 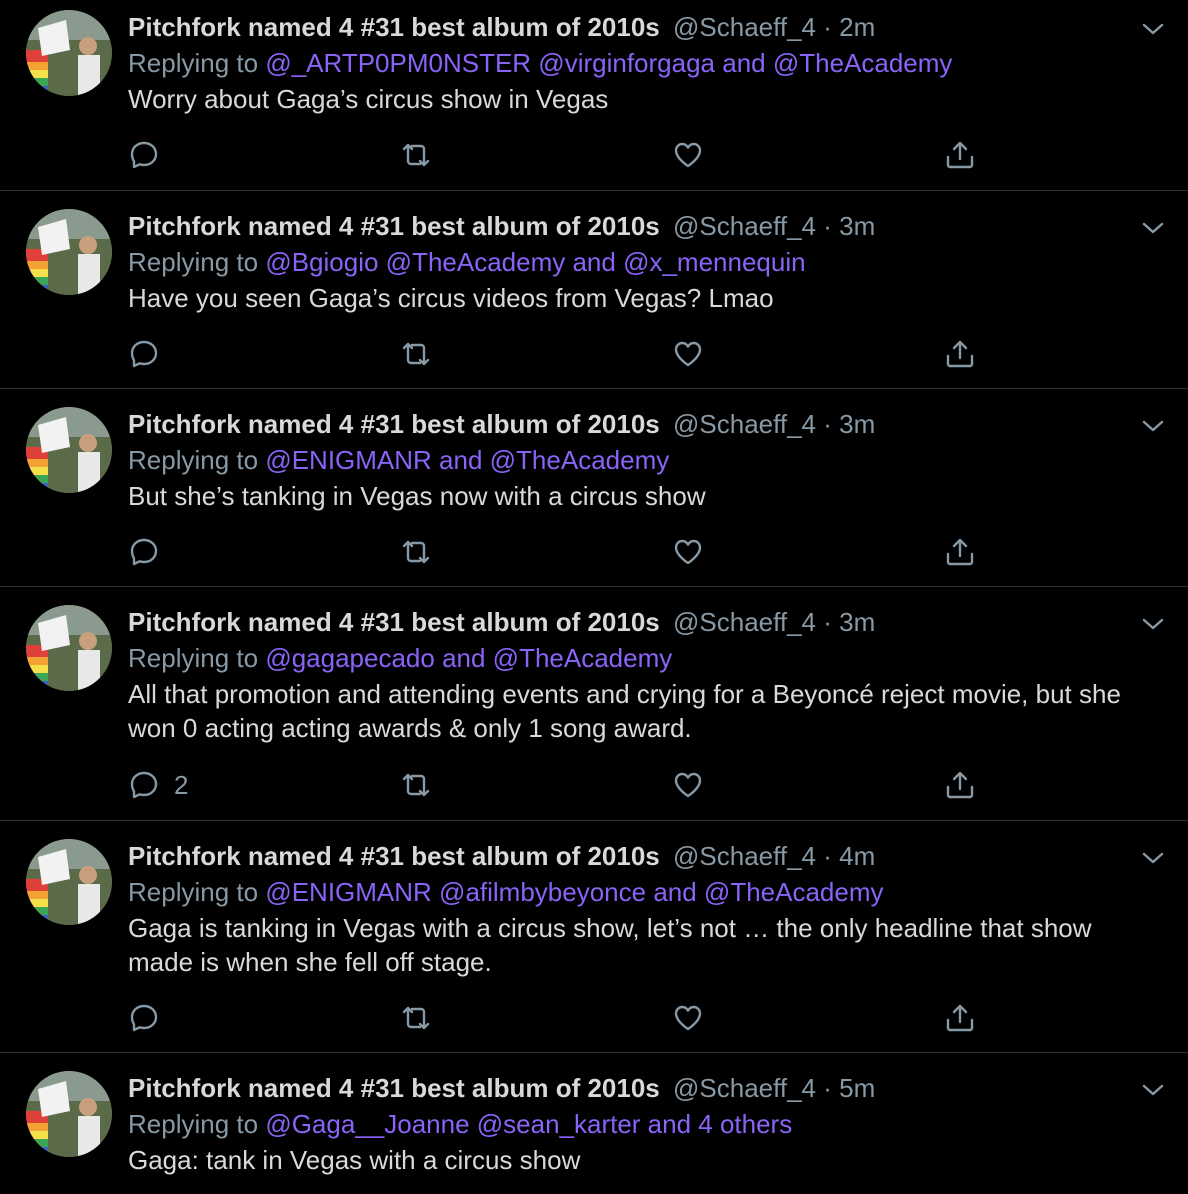 I want to click on handle-timestamp: @Schaeff_4 · 2m, so click(x=774, y=27).